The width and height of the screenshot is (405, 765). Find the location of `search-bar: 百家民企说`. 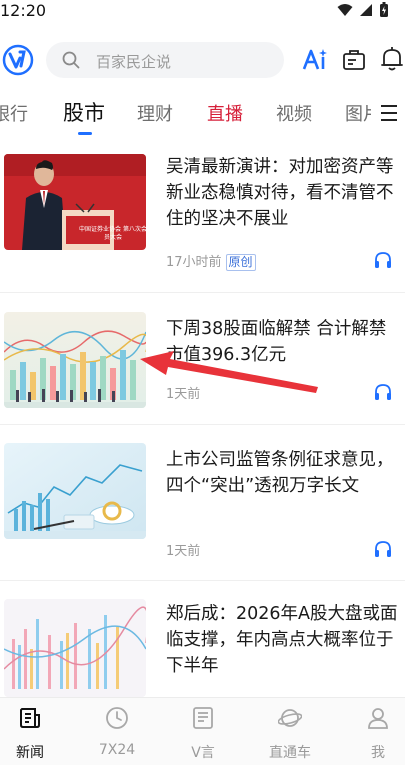

search-bar: 百家民企说 is located at coordinates (165, 60).